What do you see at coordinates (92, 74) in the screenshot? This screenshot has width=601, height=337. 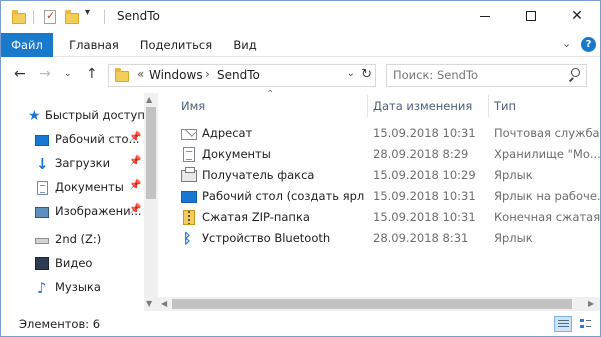 I see `up-button: ↑` at bounding box center [92, 74].